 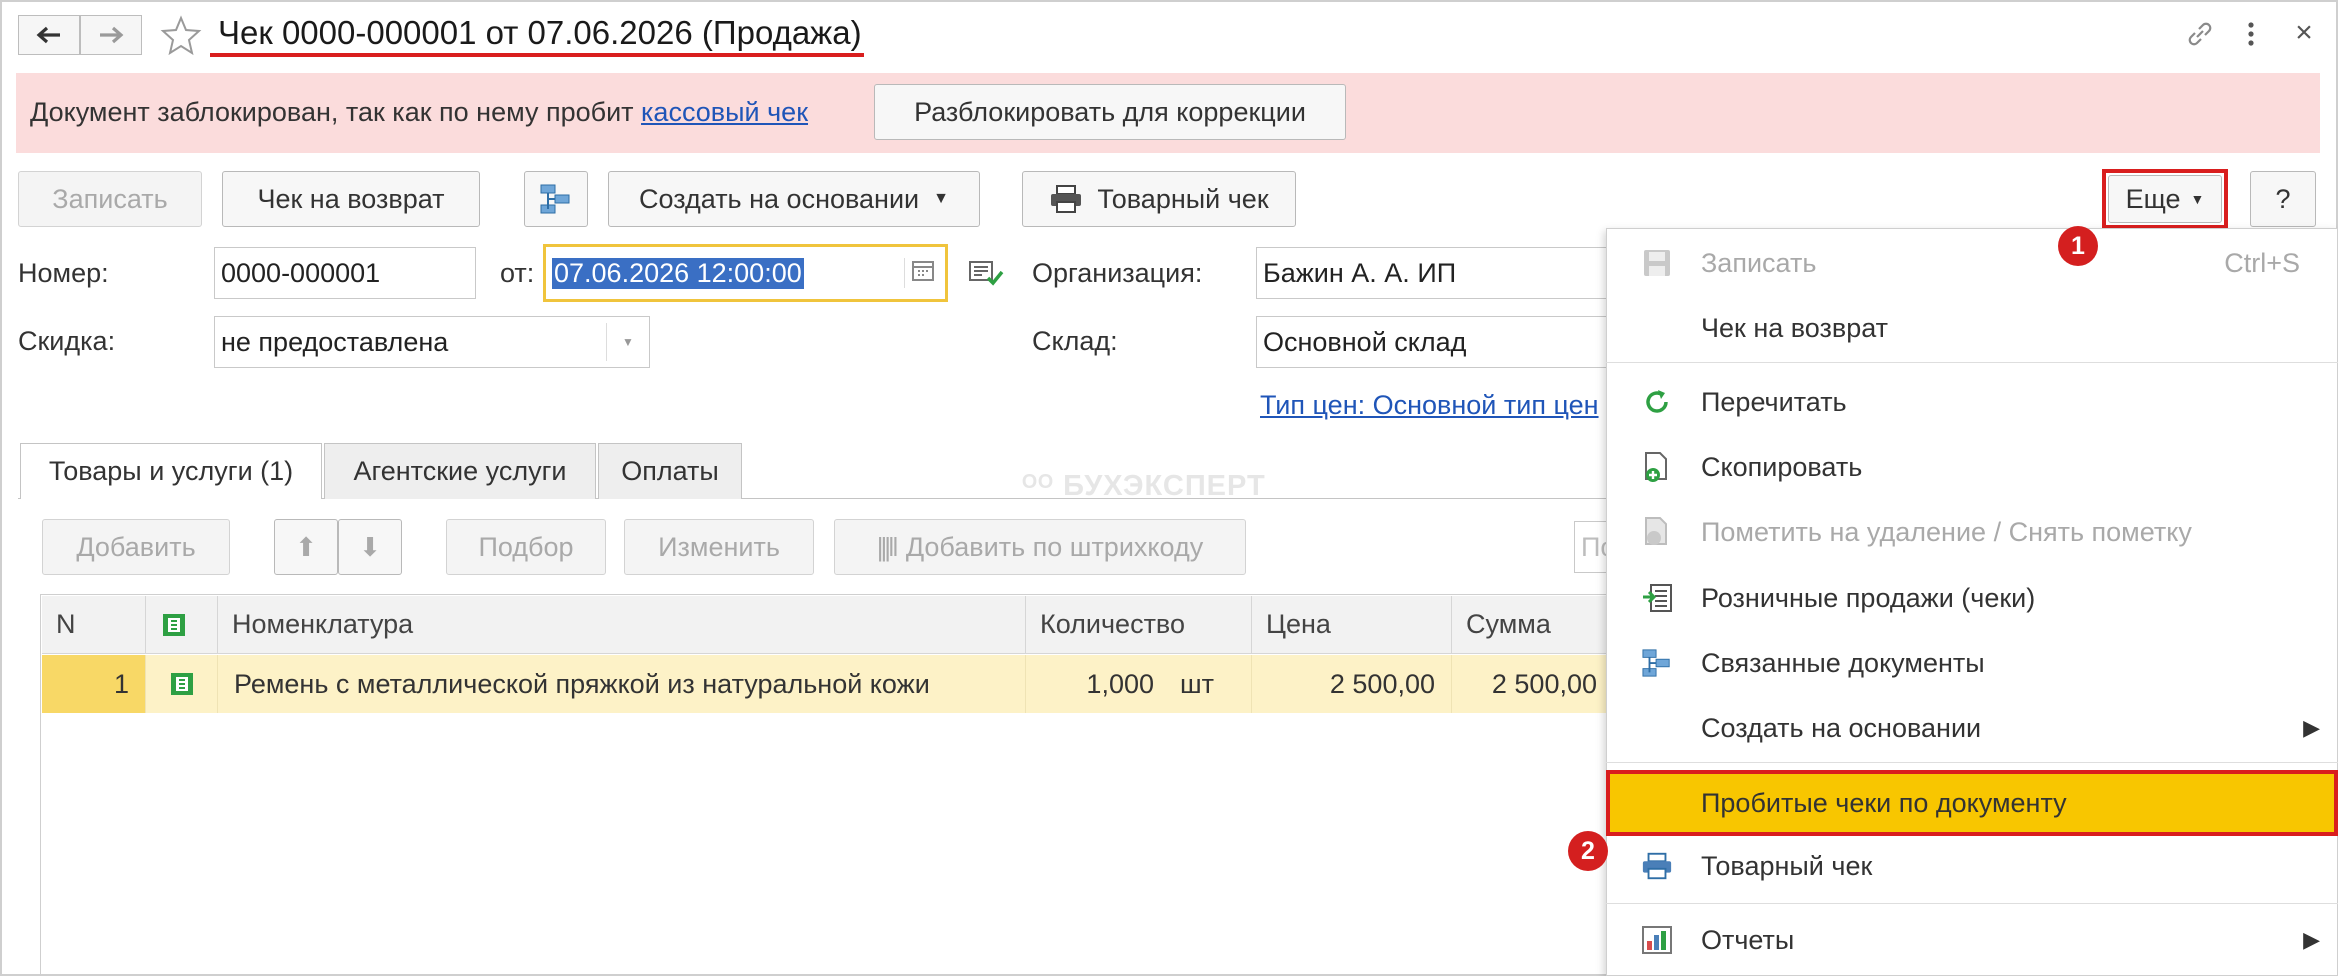 I want to click on refresh-icon, so click(x=1657, y=402).